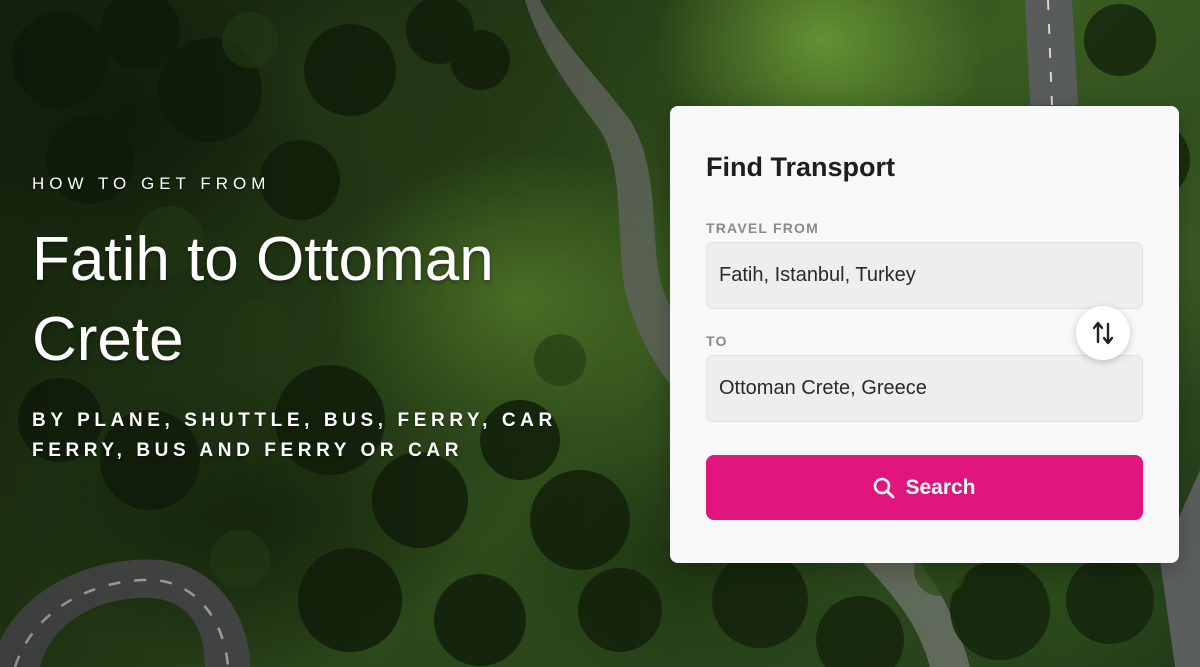  What do you see at coordinates (263, 299) in the screenshot?
I see `hero-headline: Fatih to Ottoman Crete` at bounding box center [263, 299].